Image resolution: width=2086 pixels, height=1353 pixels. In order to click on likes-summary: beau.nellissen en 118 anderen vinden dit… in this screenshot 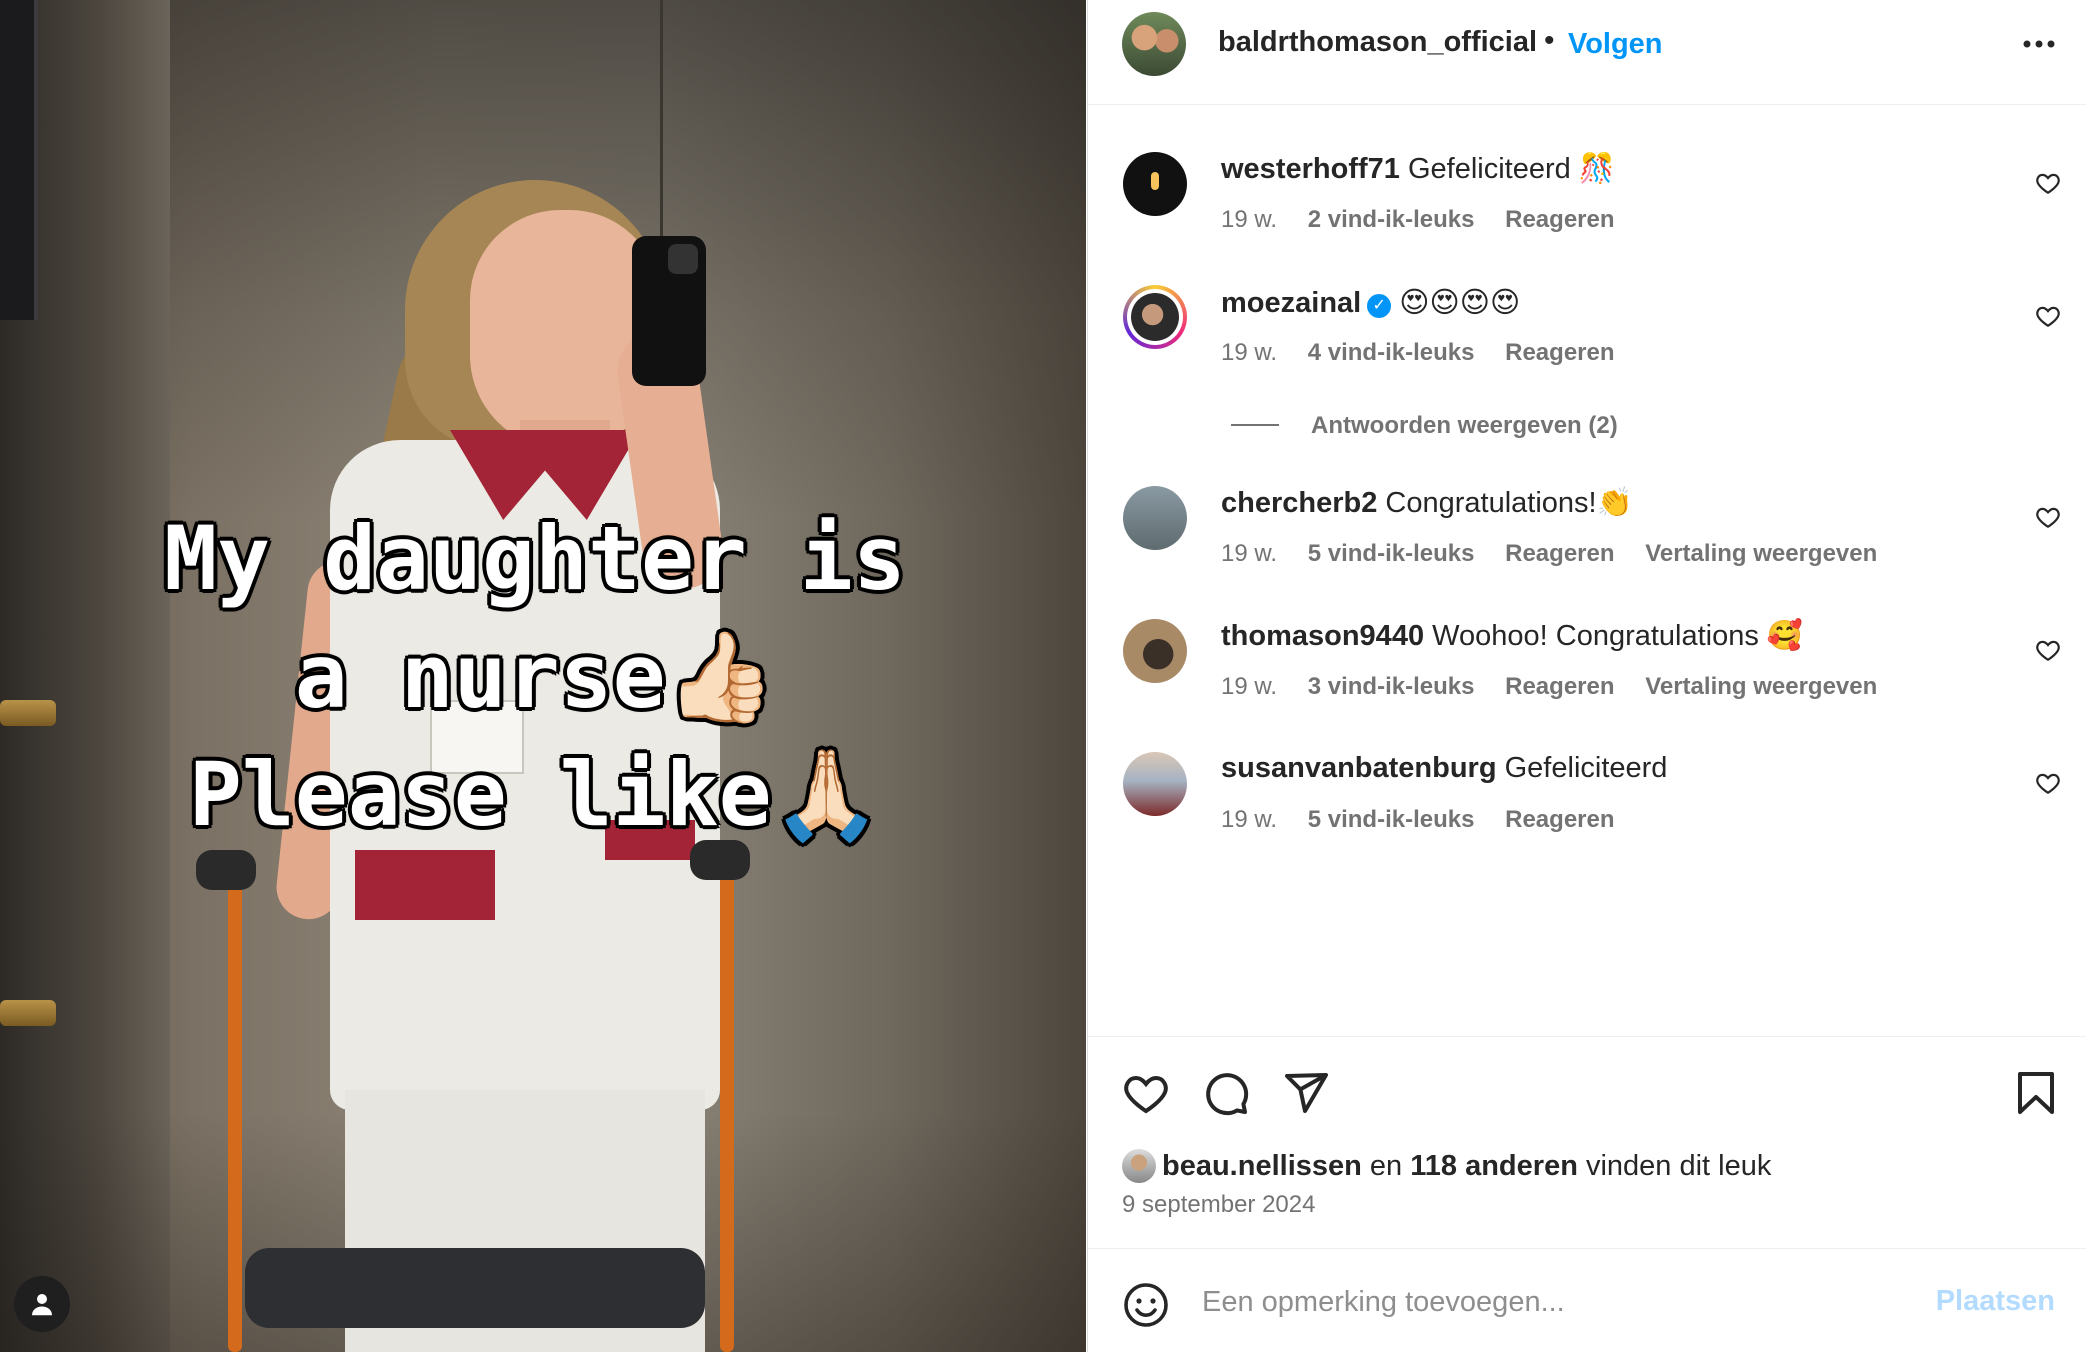, I will do `click(1446, 1166)`.